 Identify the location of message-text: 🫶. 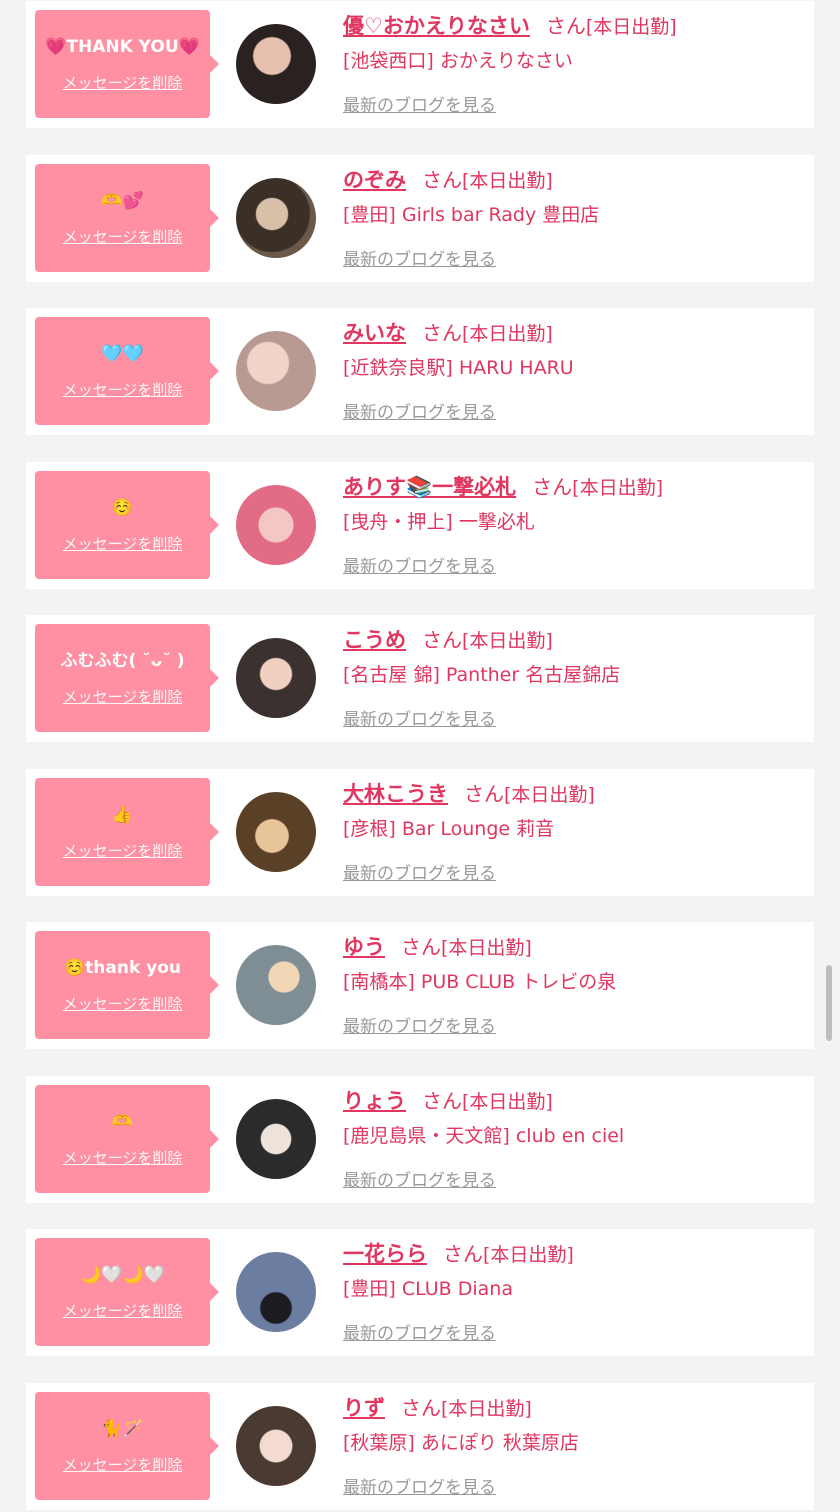
(122, 1121).